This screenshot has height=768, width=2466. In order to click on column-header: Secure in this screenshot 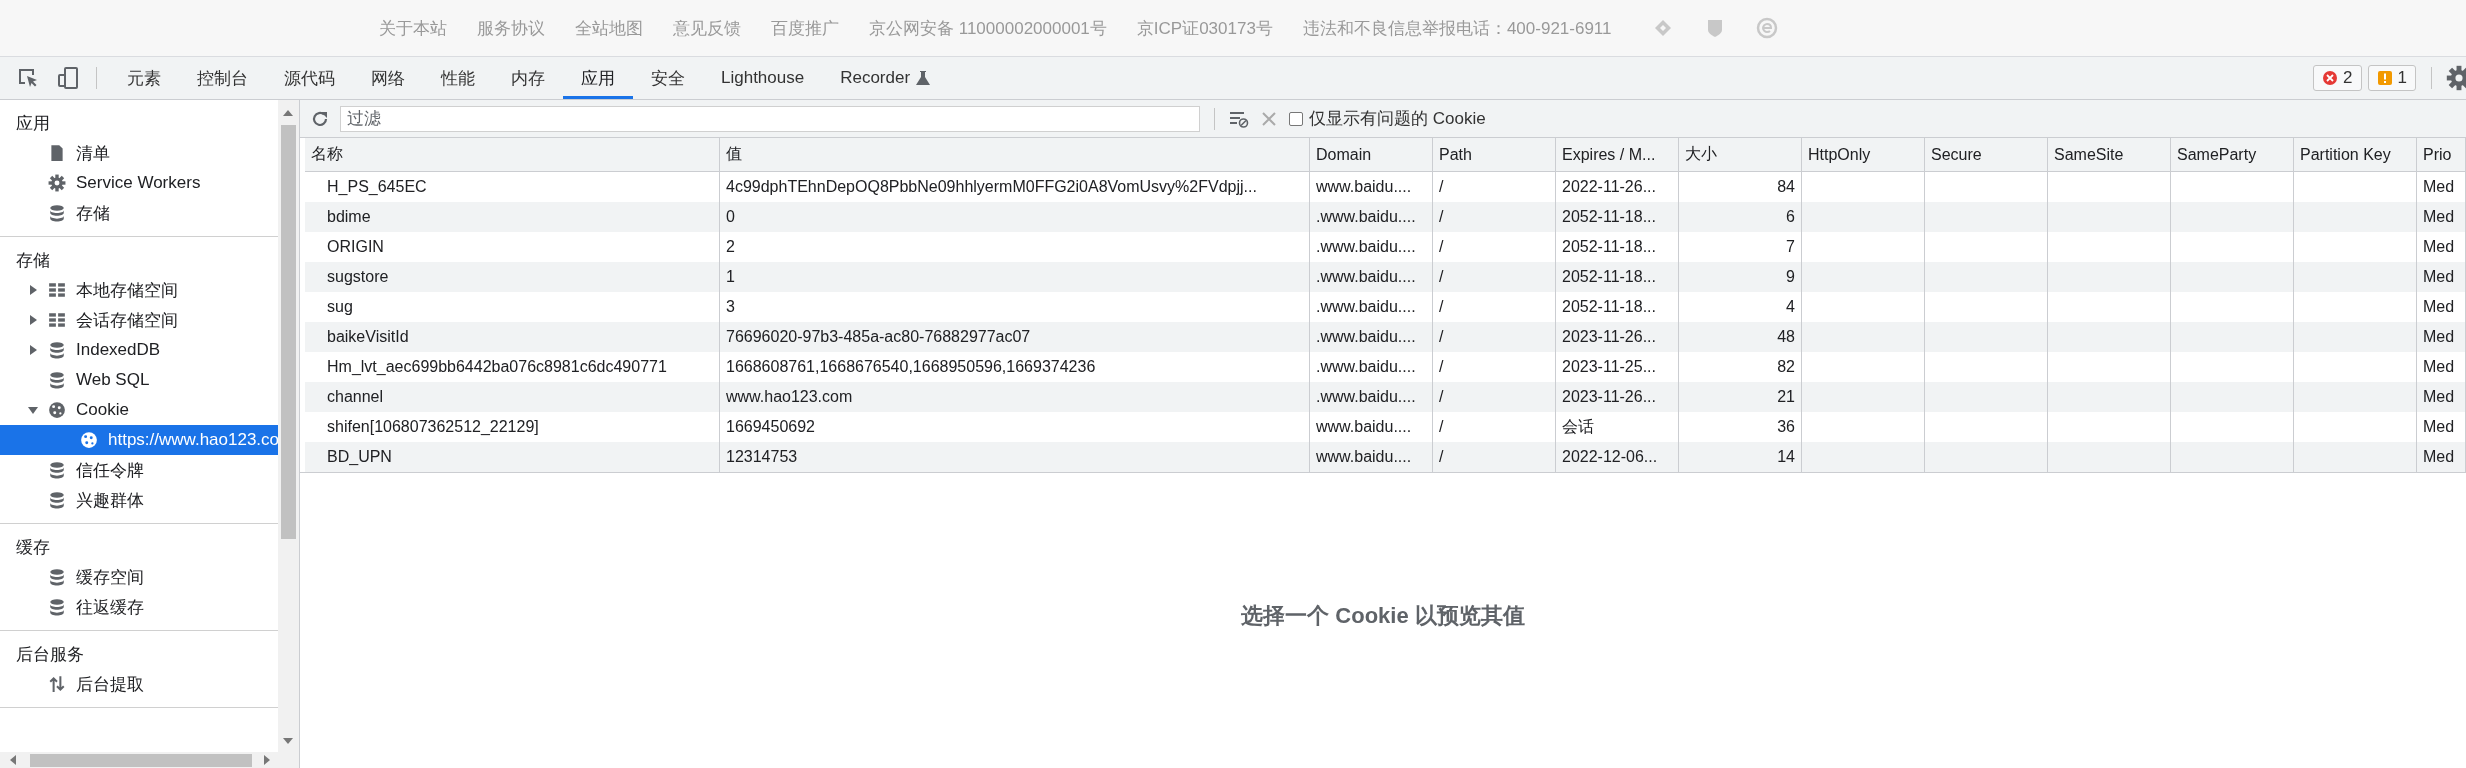, I will do `click(1986, 155)`.